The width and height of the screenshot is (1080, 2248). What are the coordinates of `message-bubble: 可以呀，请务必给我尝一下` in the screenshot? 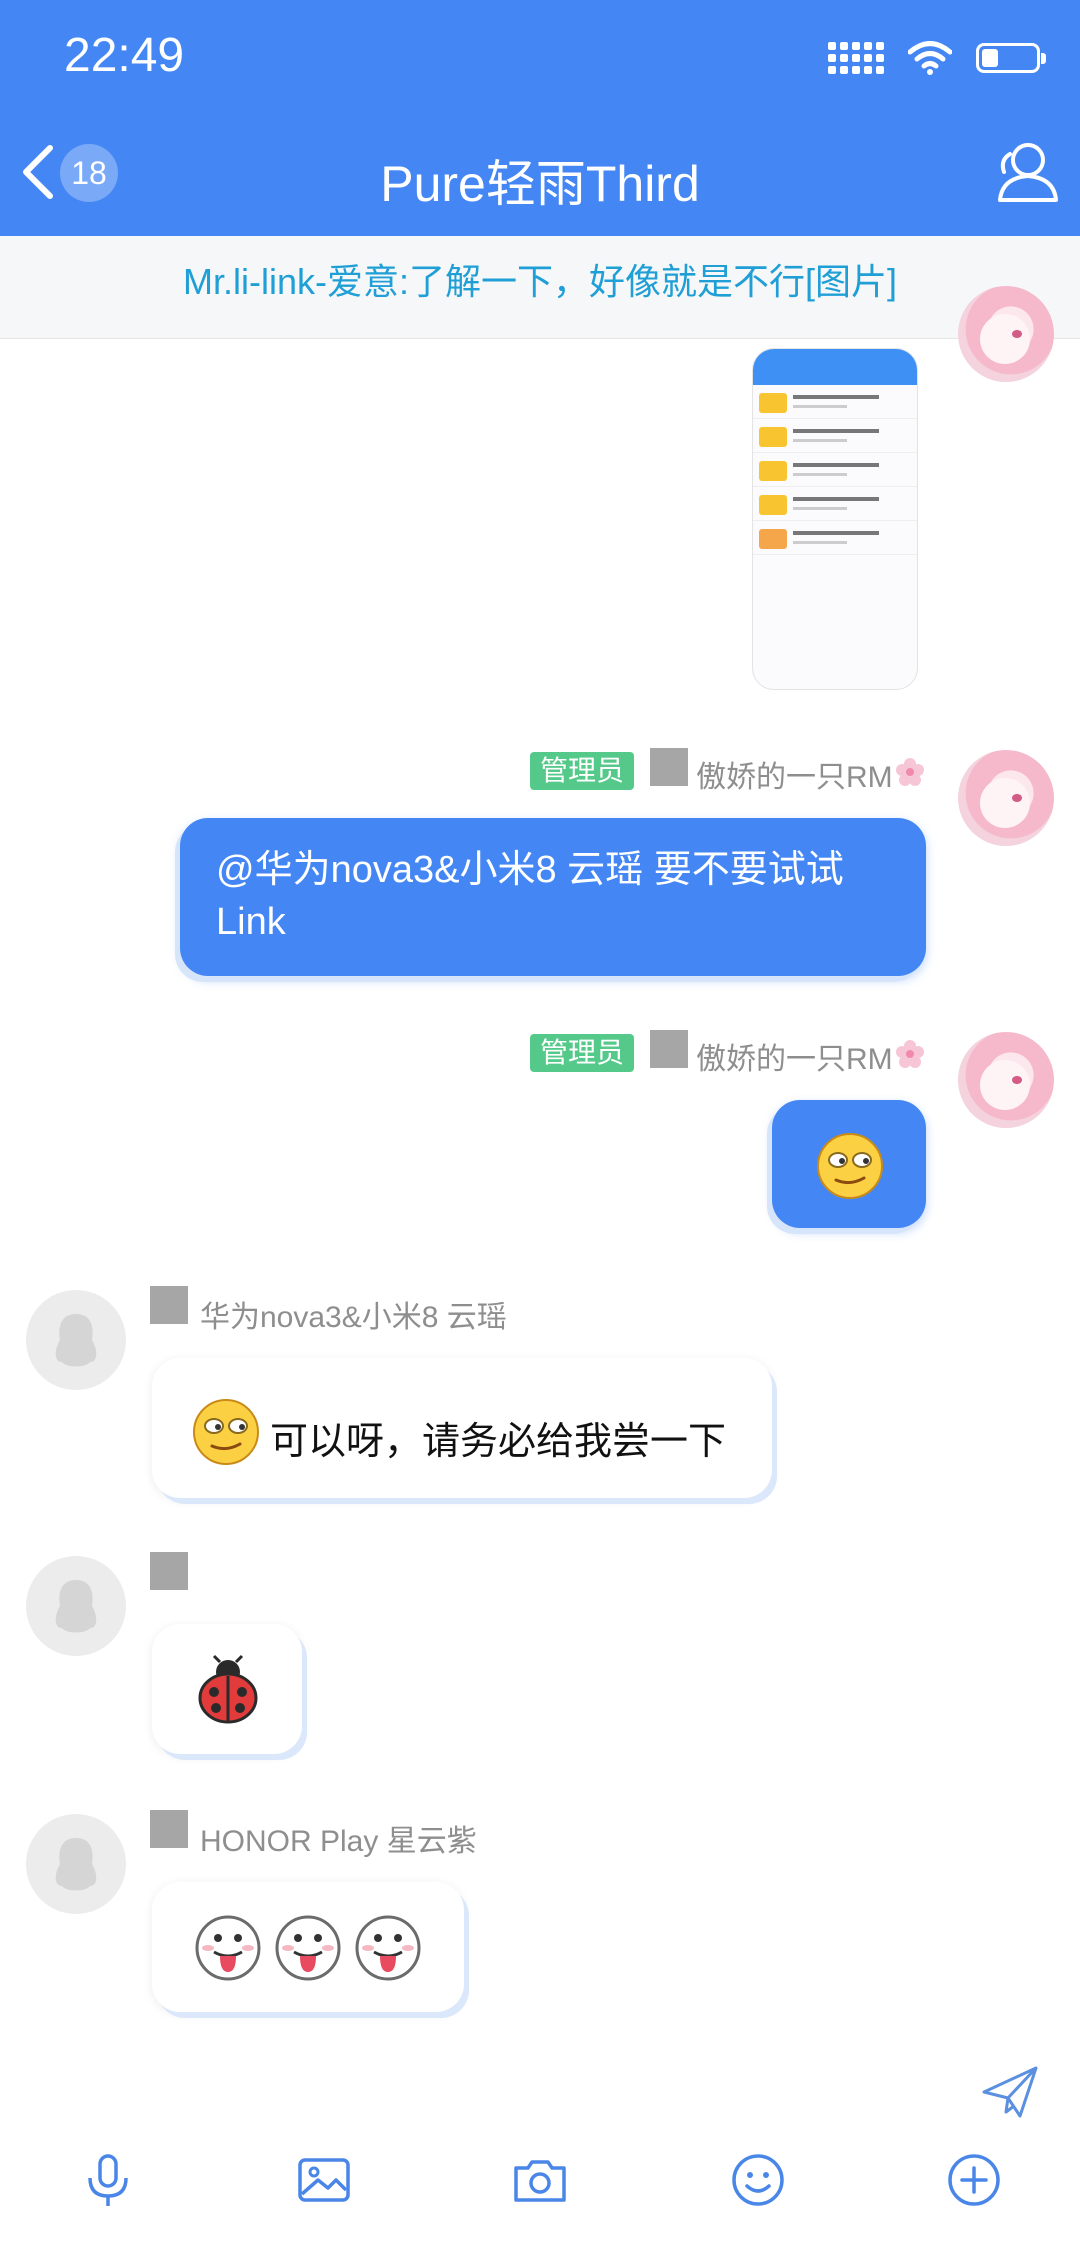 It's located at (462, 1428).